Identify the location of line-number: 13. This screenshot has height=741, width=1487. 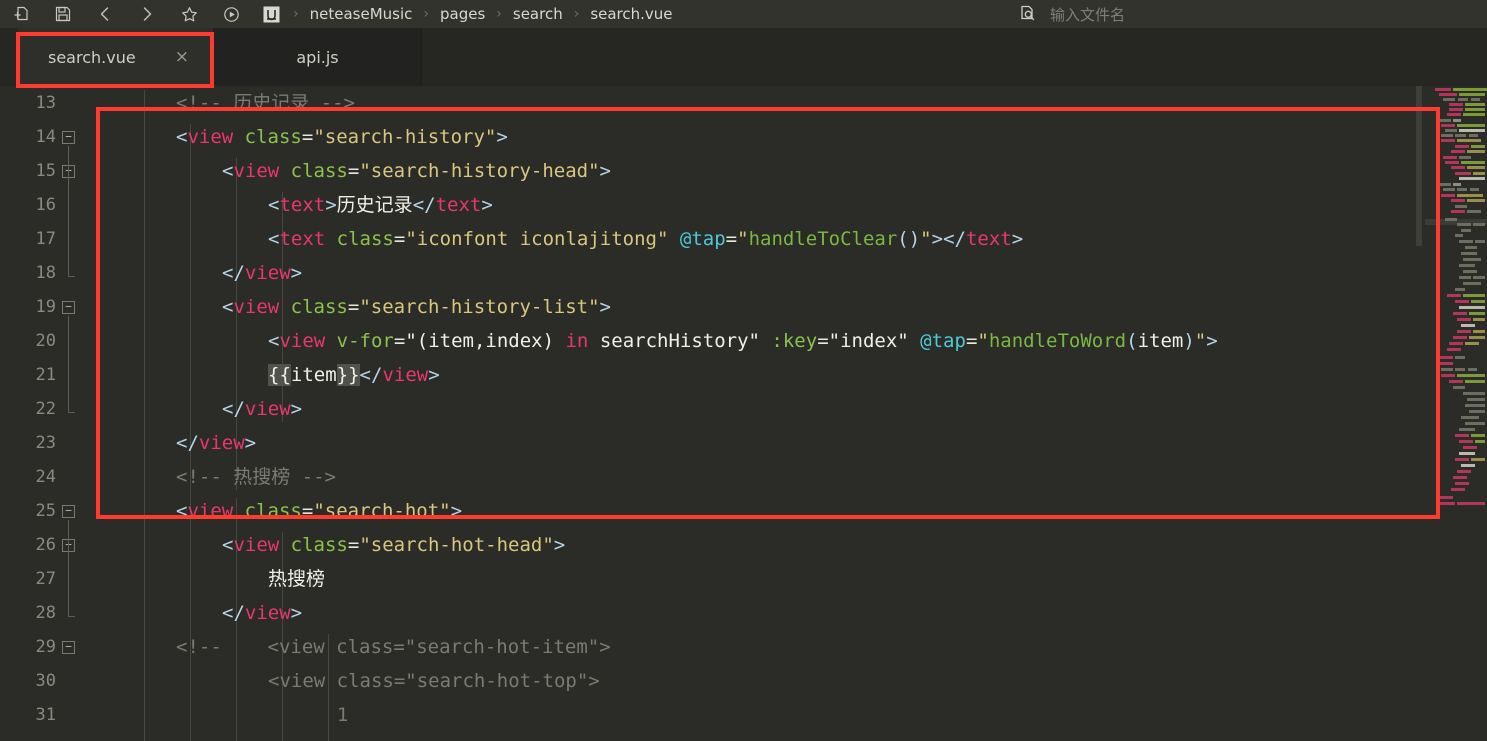
(45, 103).